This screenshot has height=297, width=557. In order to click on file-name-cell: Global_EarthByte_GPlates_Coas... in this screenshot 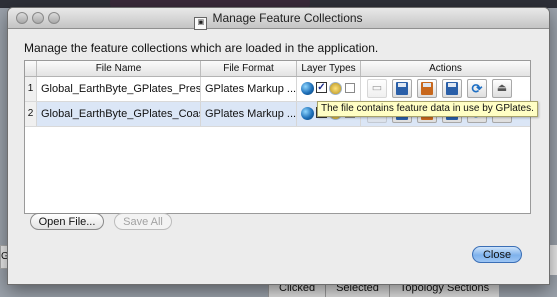, I will do `click(119, 114)`.